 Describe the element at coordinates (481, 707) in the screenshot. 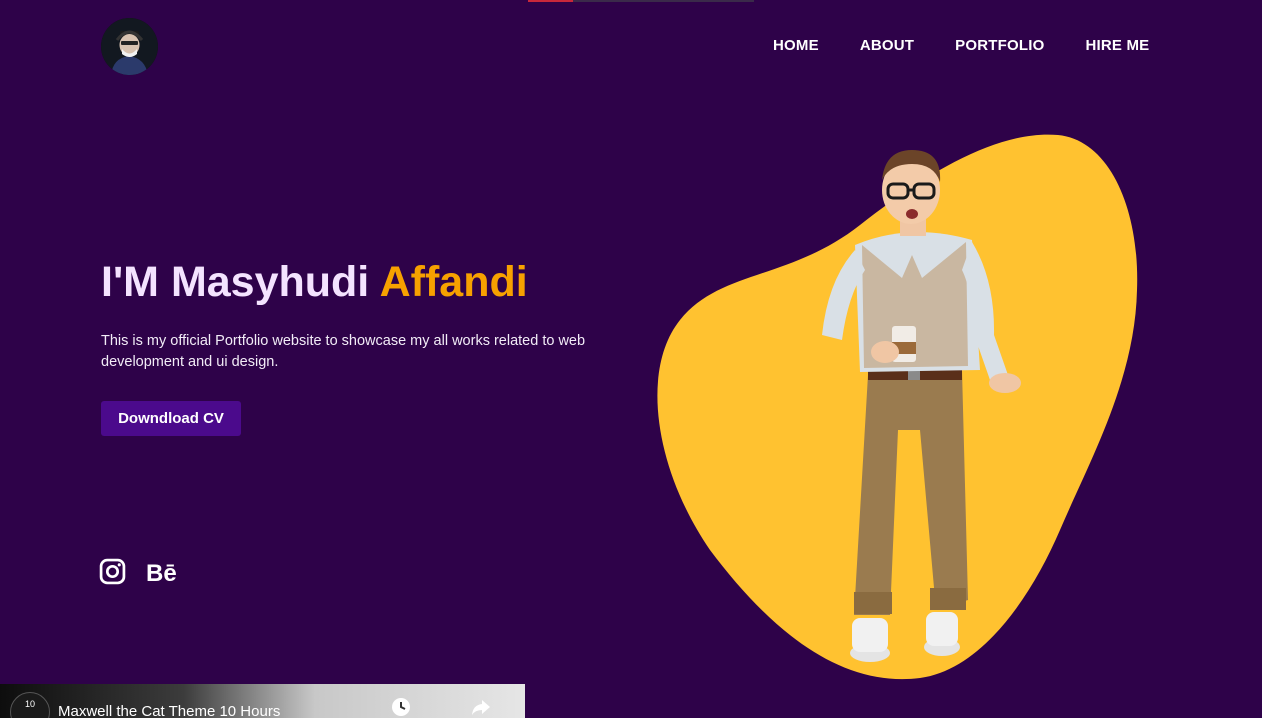

I see `share-icon` at that location.